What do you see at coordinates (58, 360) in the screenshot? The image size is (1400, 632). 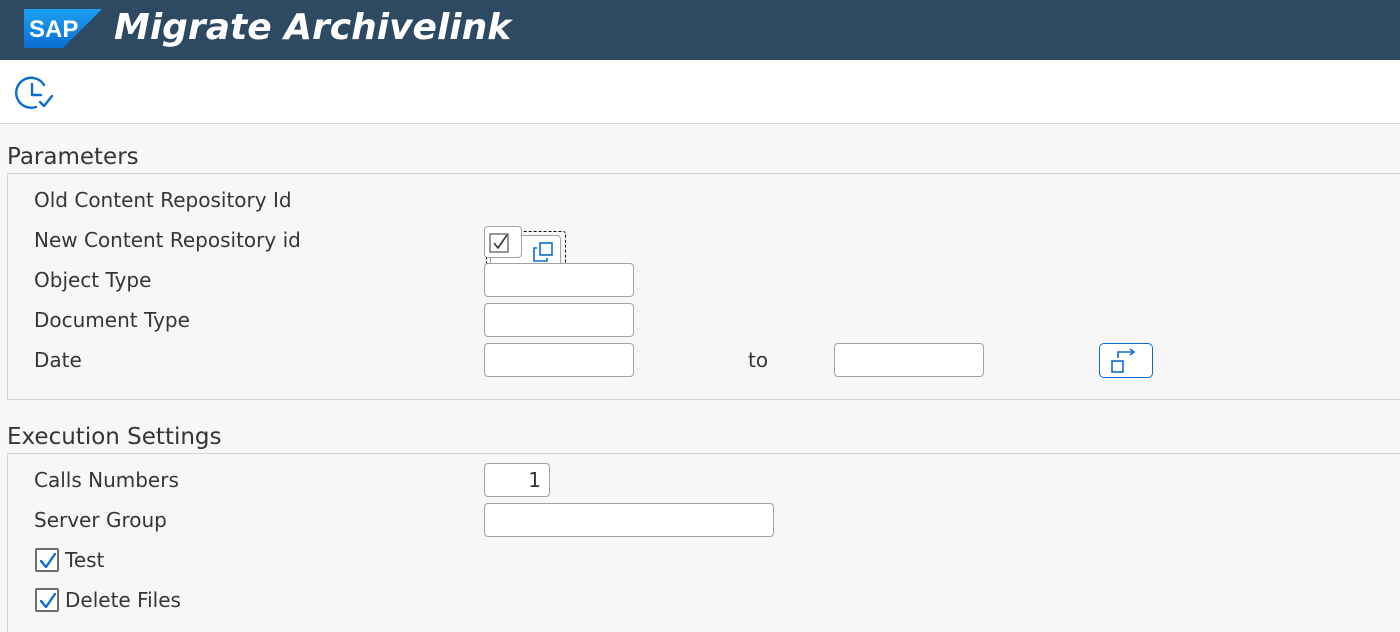 I see `date-label: Date` at bounding box center [58, 360].